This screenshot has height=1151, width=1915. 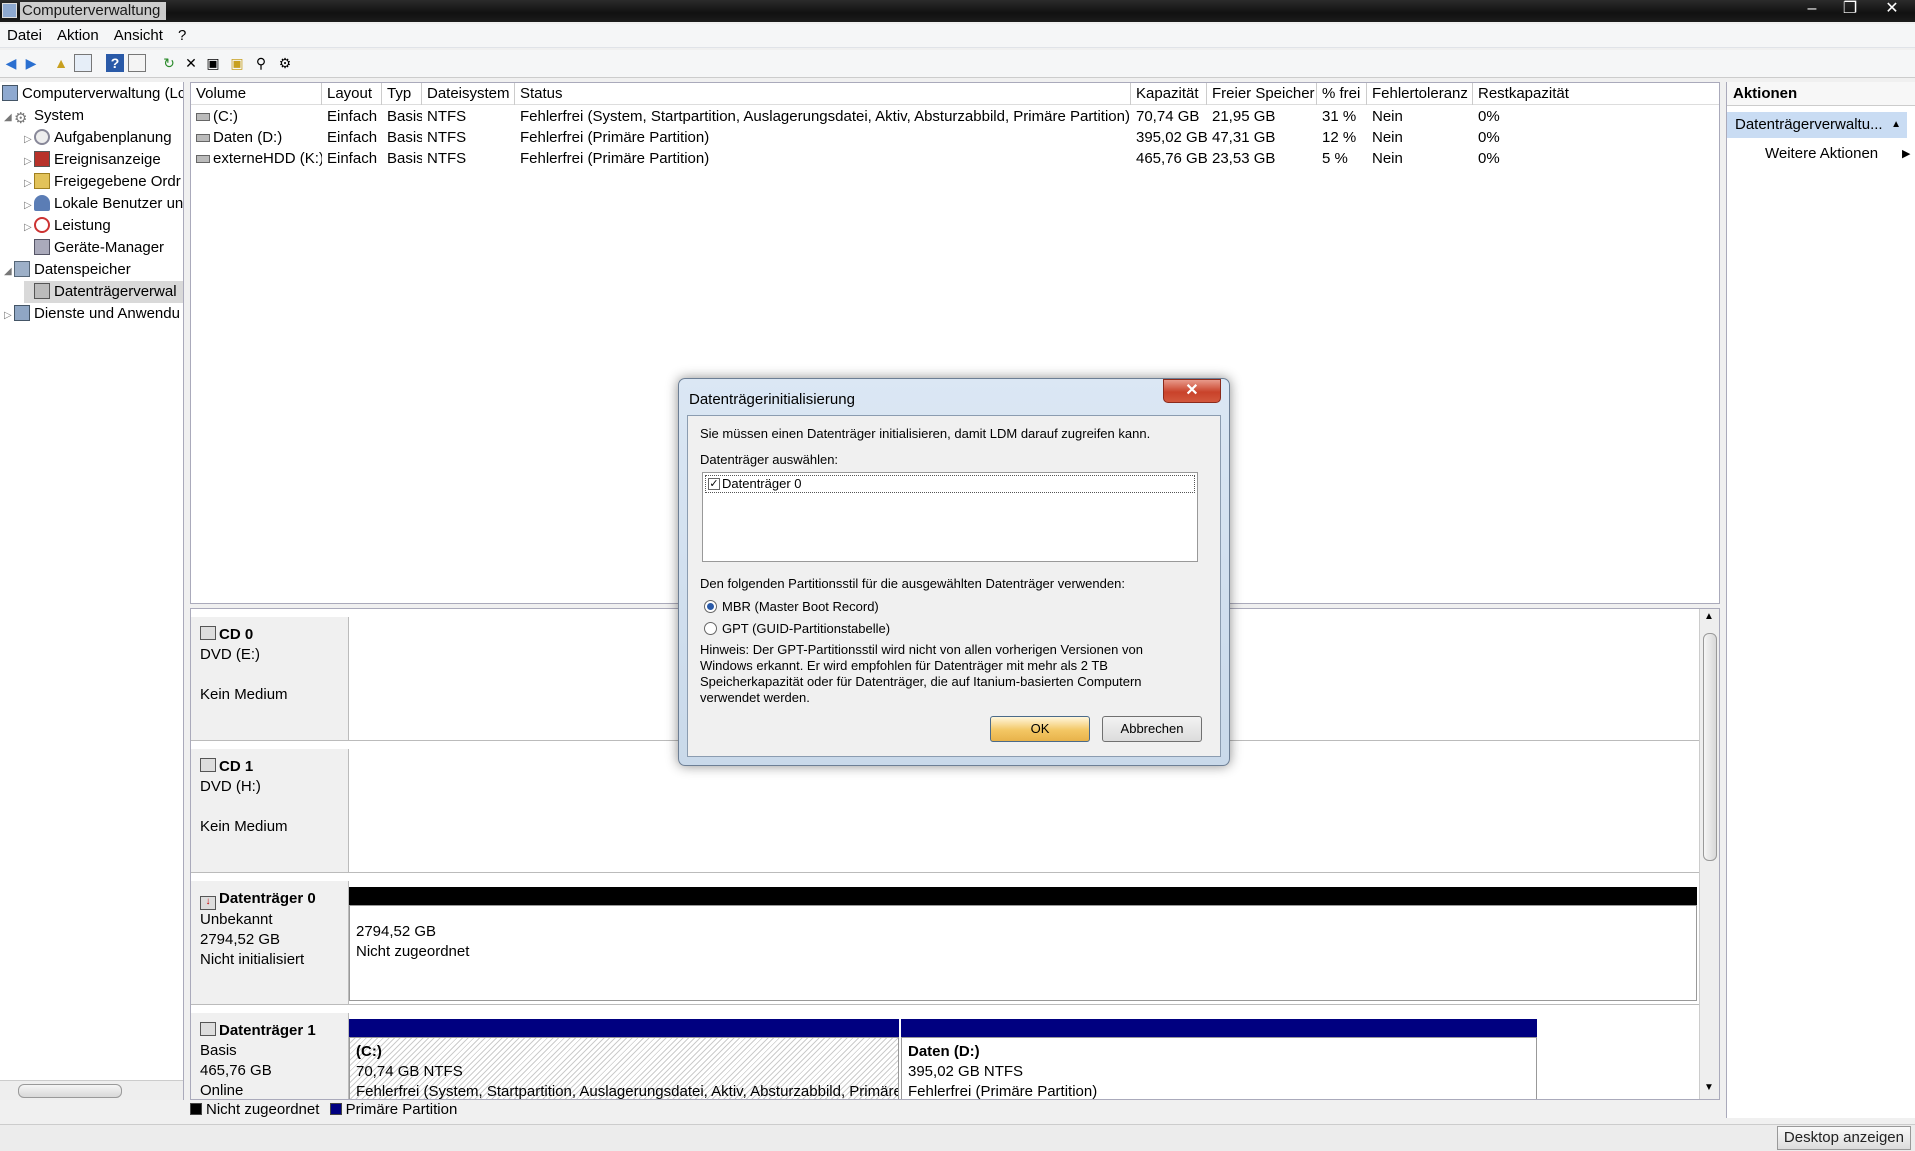 What do you see at coordinates (42, 203) in the screenshot?
I see `users-icon` at bounding box center [42, 203].